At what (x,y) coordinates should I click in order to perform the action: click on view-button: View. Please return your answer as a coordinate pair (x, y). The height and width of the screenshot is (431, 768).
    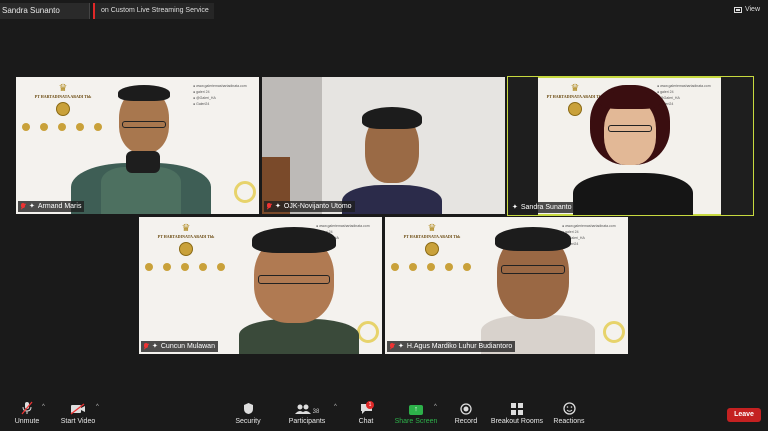
    Looking at the image, I should click on (746, 9).